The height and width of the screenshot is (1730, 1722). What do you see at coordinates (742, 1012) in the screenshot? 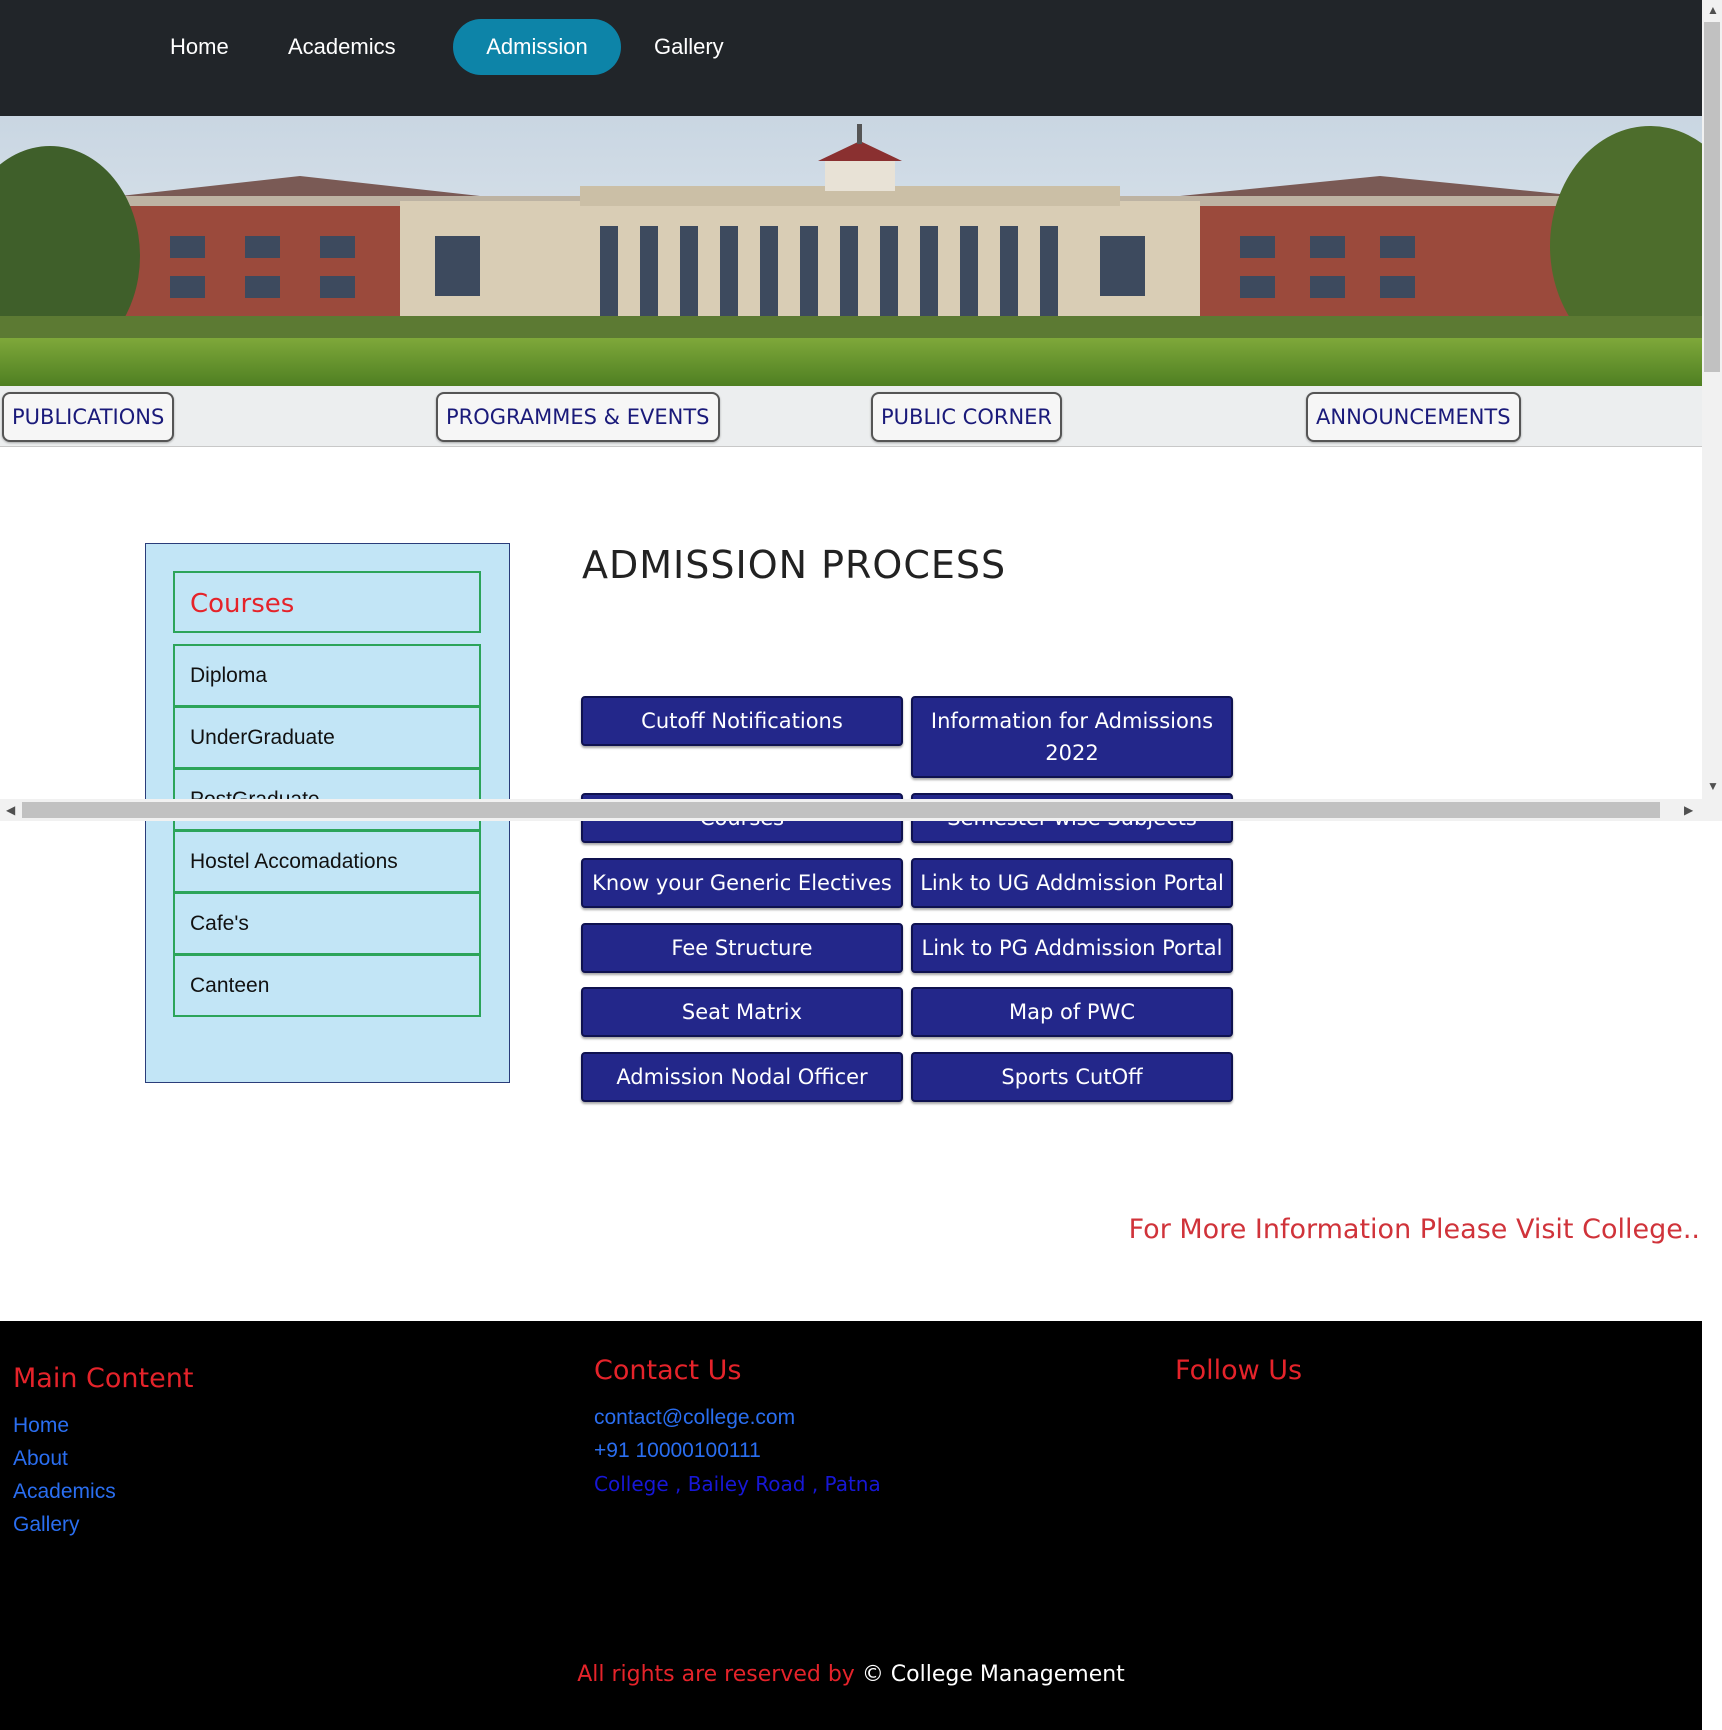
I see `seat-matrix-button: Seat Matrix` at bounding box center [742, 1012].